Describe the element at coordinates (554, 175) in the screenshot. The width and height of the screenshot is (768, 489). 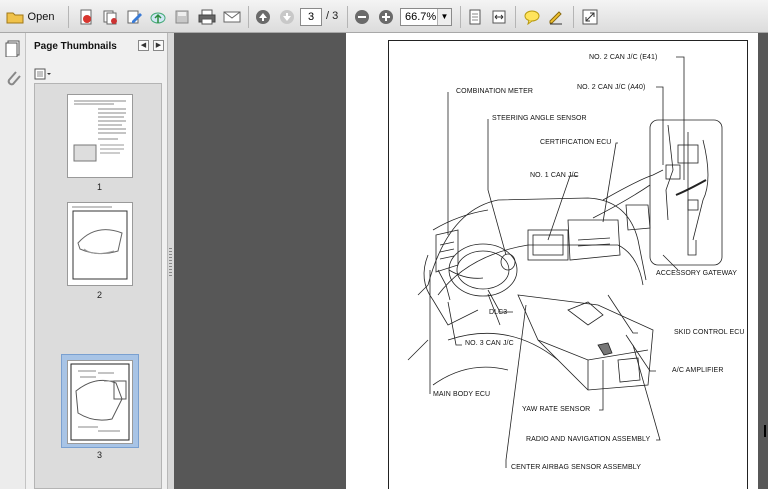
I see `label-no1-can-jc: NO. 1 CAN J/C` at that location.